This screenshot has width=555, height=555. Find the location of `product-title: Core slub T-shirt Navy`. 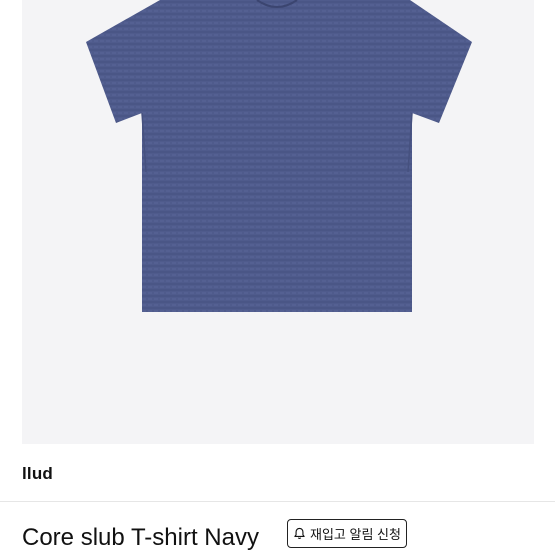

product-title: Core slub T-shirt Navy is located at coordinates (140, 537).